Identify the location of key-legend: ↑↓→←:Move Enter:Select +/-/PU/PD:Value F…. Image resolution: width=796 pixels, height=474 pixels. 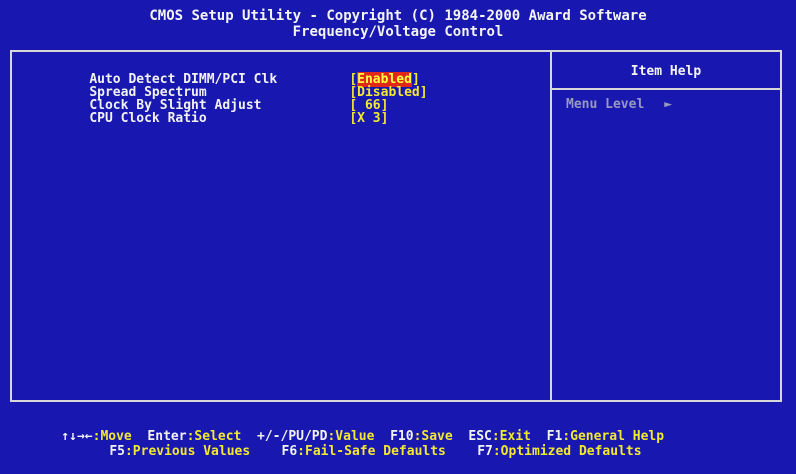
(398, 436).